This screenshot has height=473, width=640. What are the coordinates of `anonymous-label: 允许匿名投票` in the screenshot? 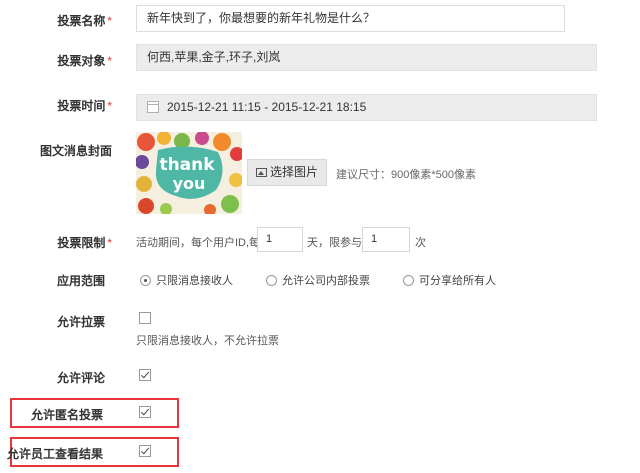 It's located at (66, 415).